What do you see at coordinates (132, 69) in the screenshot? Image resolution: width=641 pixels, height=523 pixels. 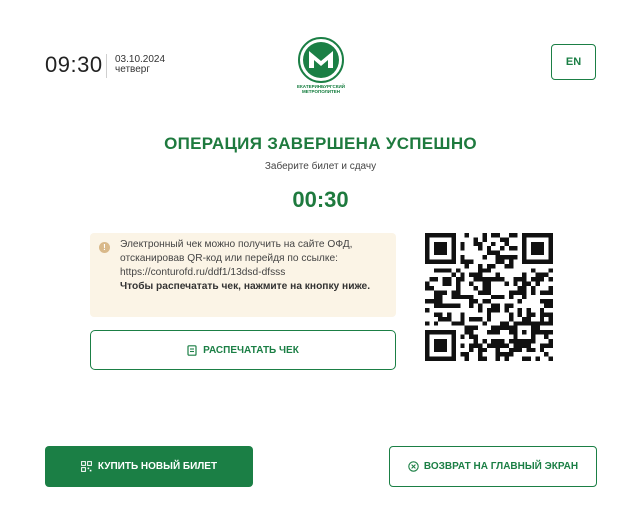 I see `weekday-label: четверг` at bounding box center [132, 69].